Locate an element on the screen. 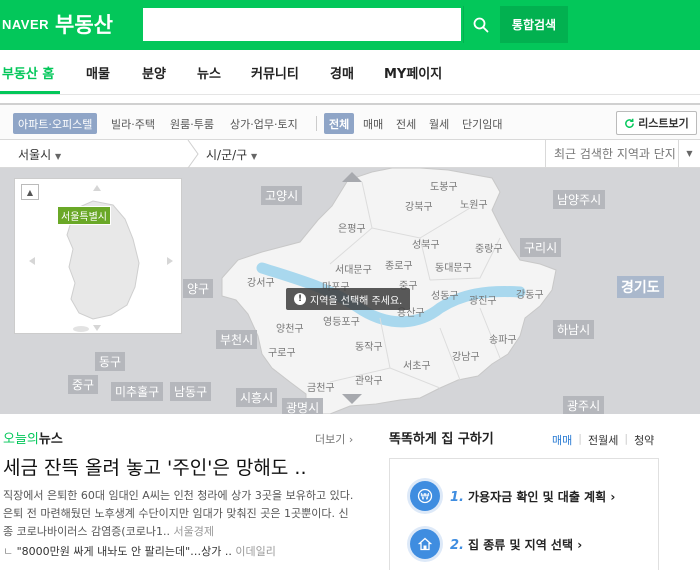 The width and height of the screenshot is (700, 570). district-yangcheon: 양천구 is located at coordinates (290, 327).